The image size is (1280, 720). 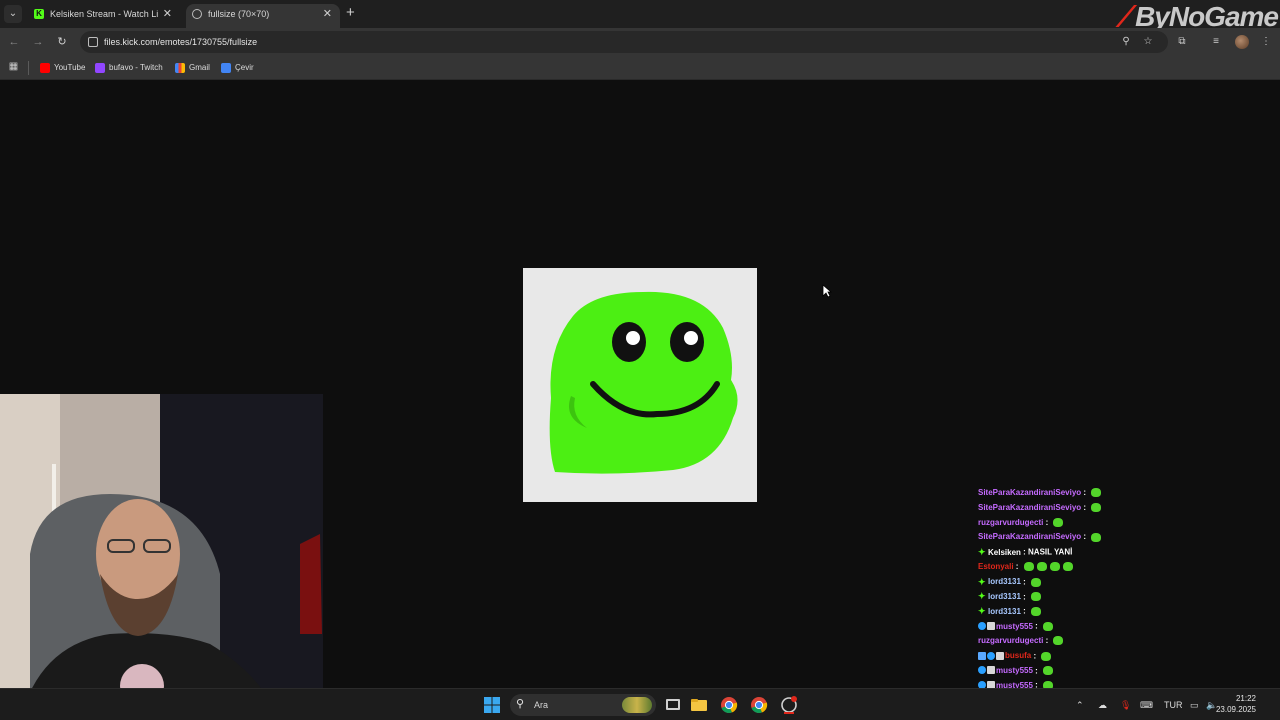 What do you see at coordinates (1266, 42) in the screenshot?
I see `menu-kebab-icon: ⋮` at bounding box center [1266, 42].